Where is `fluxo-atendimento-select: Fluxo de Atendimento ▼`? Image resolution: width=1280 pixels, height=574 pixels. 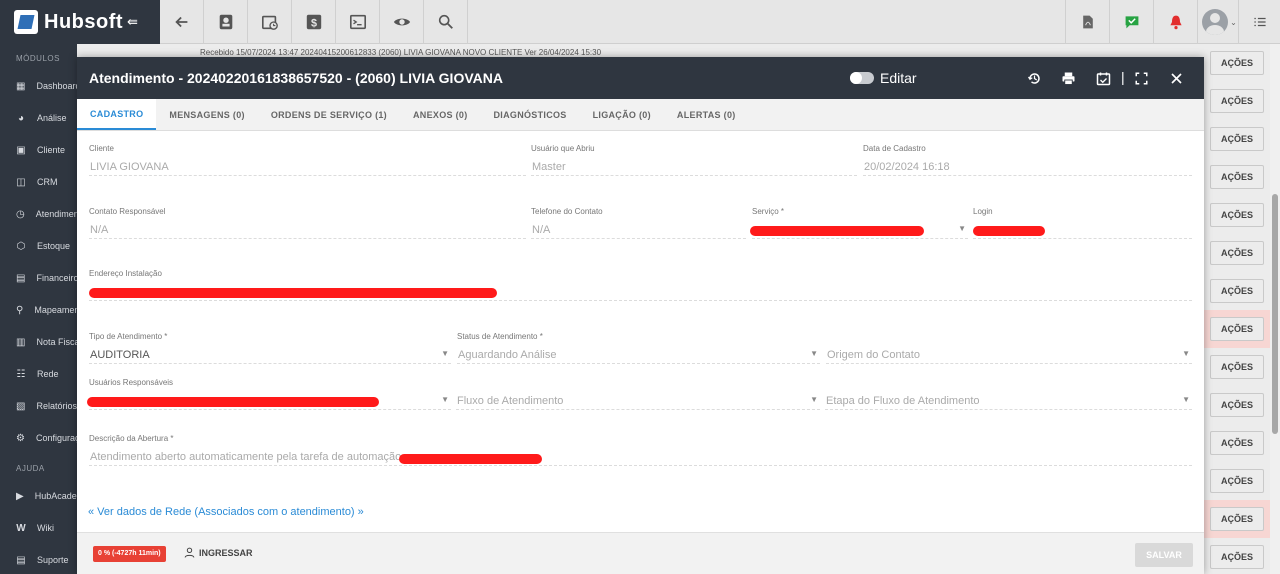 fluxo-atendimento-select: Fluxo de Atendimento ▼ is located at coordinates (638, 394).